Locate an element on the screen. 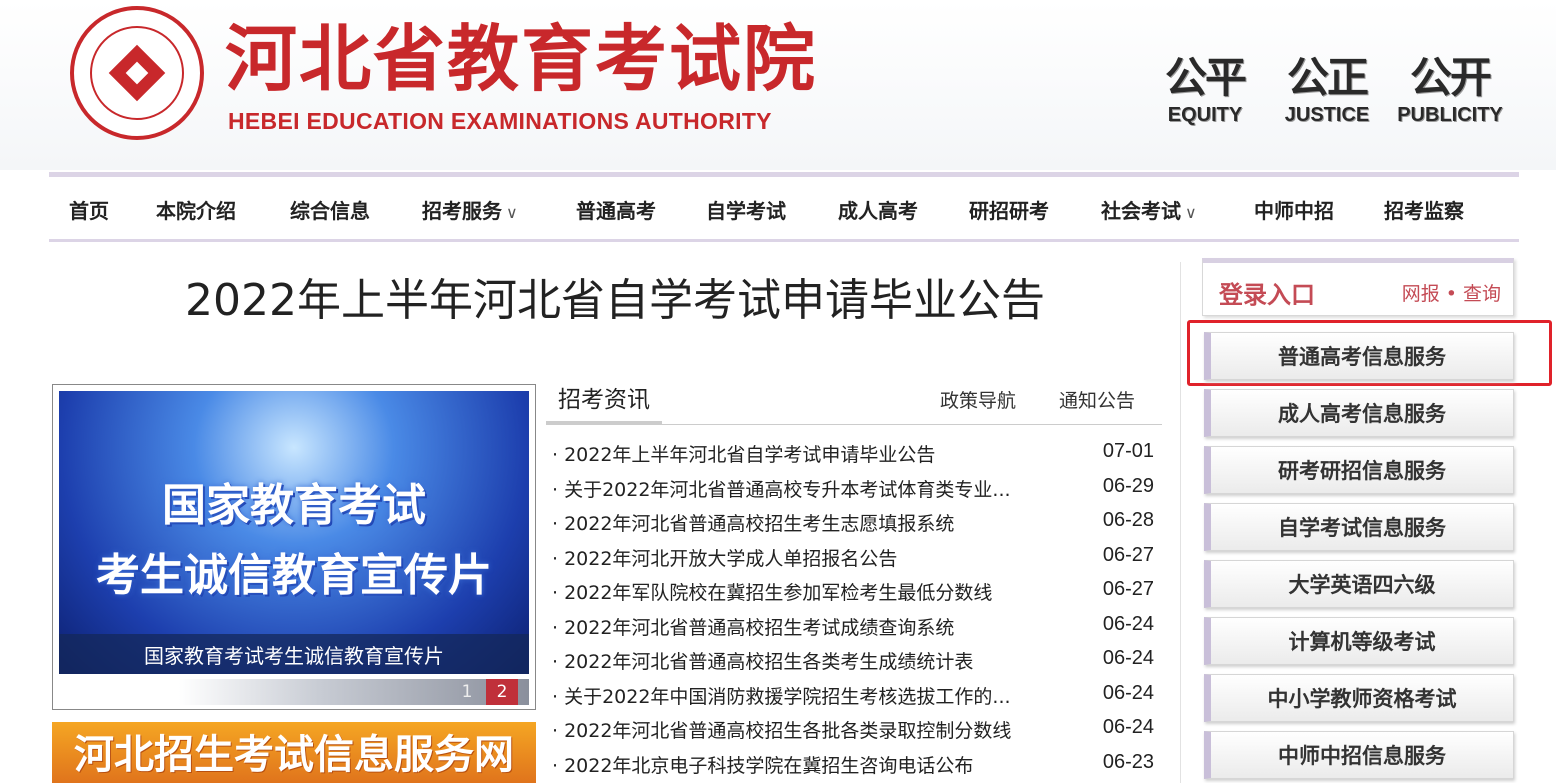 This screenshot has width=1556, height=783. news-item: · 2022年河北省普通高校招生各类考生成绩统计表 06-24 is located at coordinates (857, 662).